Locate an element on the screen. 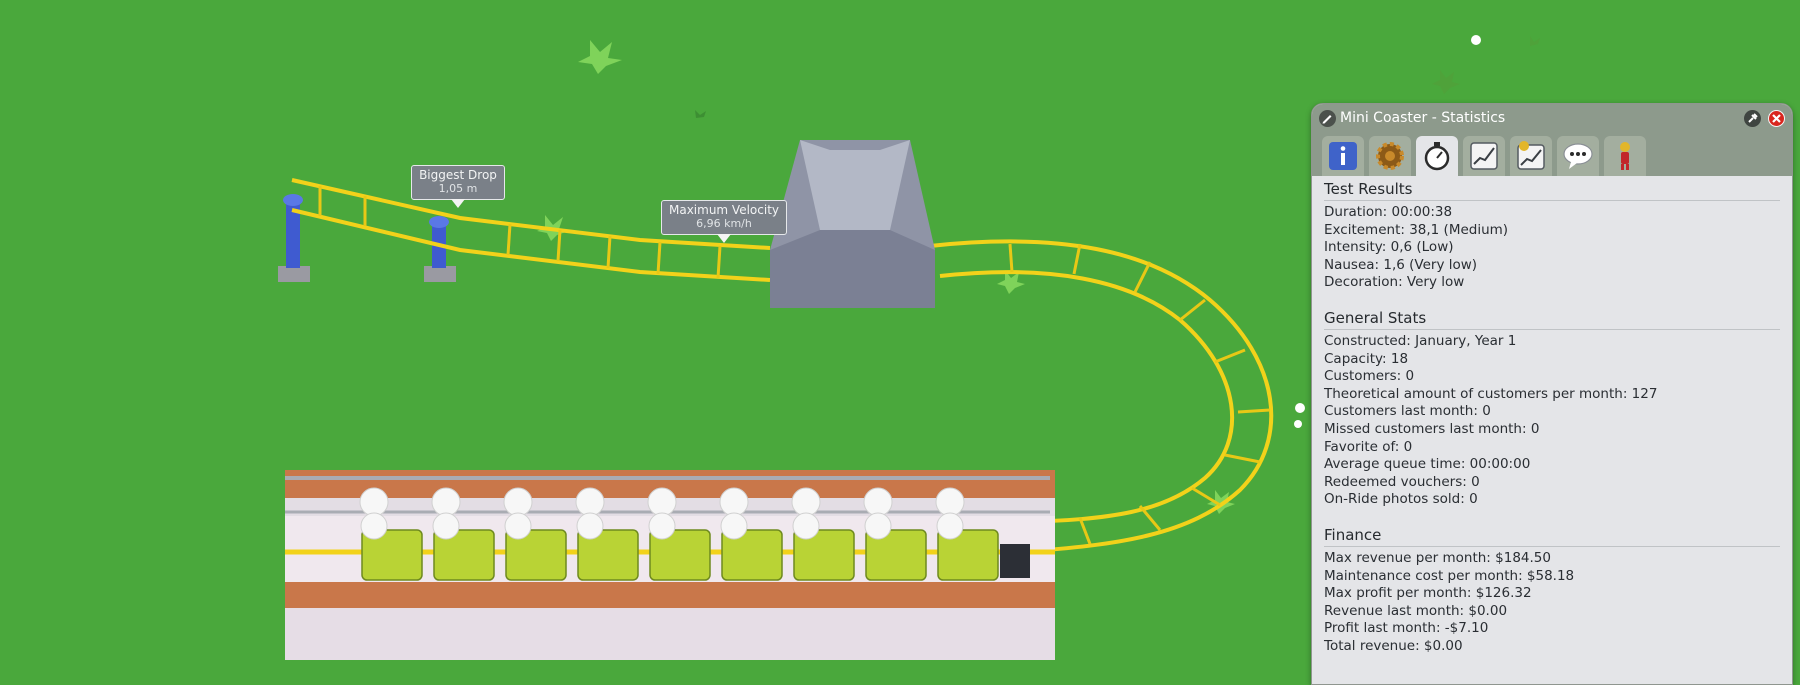  stopwatch-icon is located at coordinates (1437, 156).